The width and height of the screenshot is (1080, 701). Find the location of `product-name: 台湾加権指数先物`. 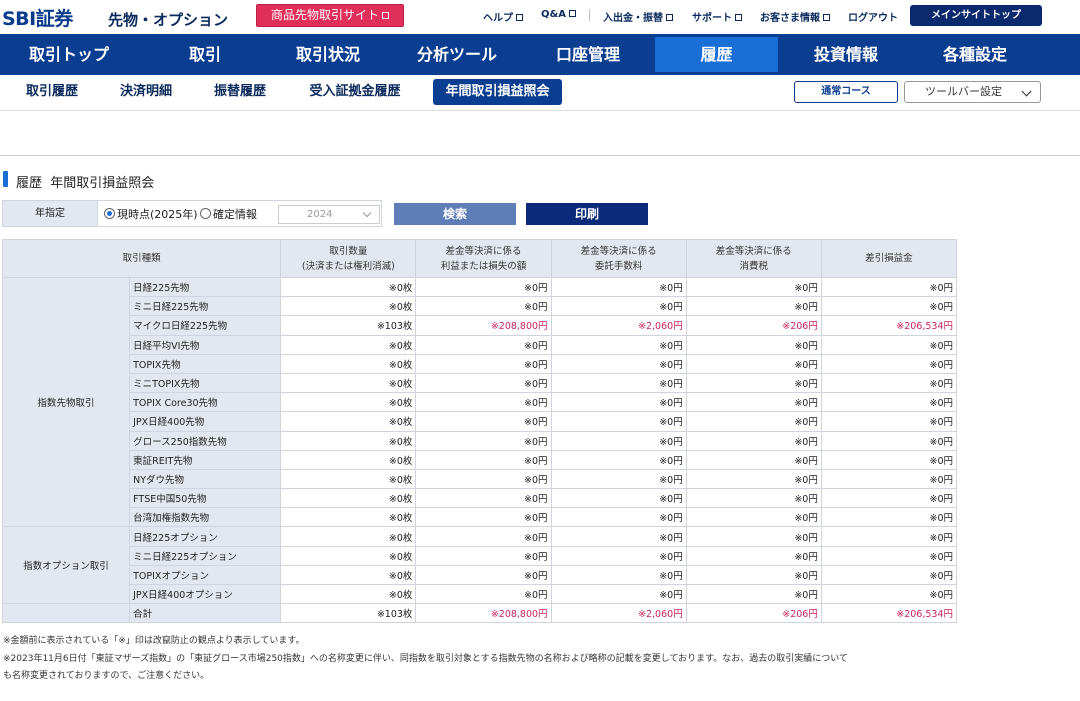

product-name: 台湾加権指数先物 is located at coordinates (205, 517).